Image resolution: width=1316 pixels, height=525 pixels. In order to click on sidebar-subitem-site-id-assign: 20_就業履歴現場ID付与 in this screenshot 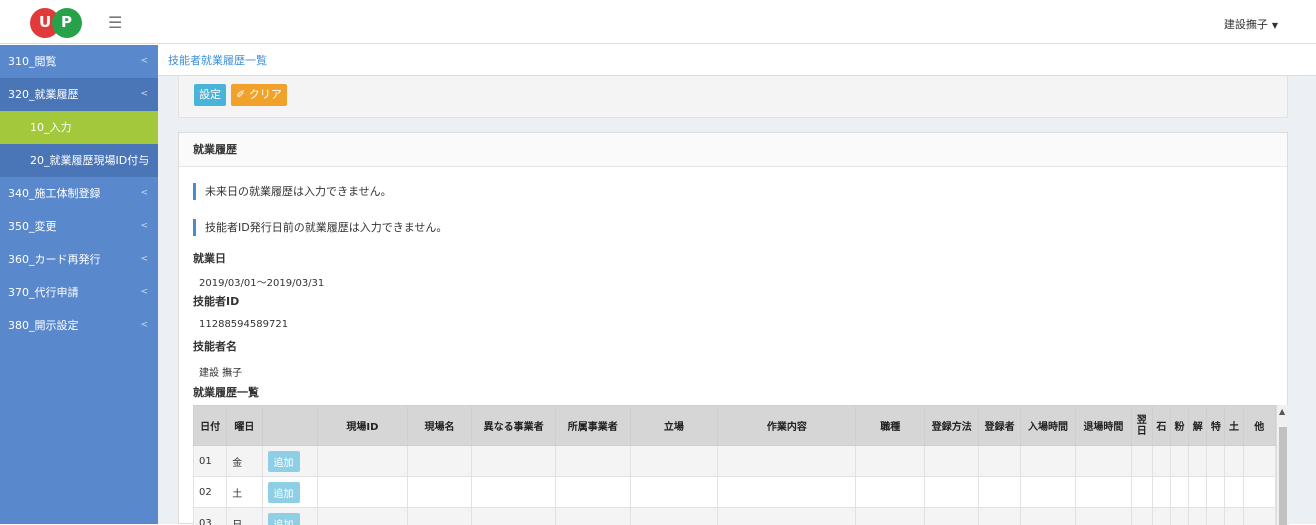, I will do `click(79, 160)`.